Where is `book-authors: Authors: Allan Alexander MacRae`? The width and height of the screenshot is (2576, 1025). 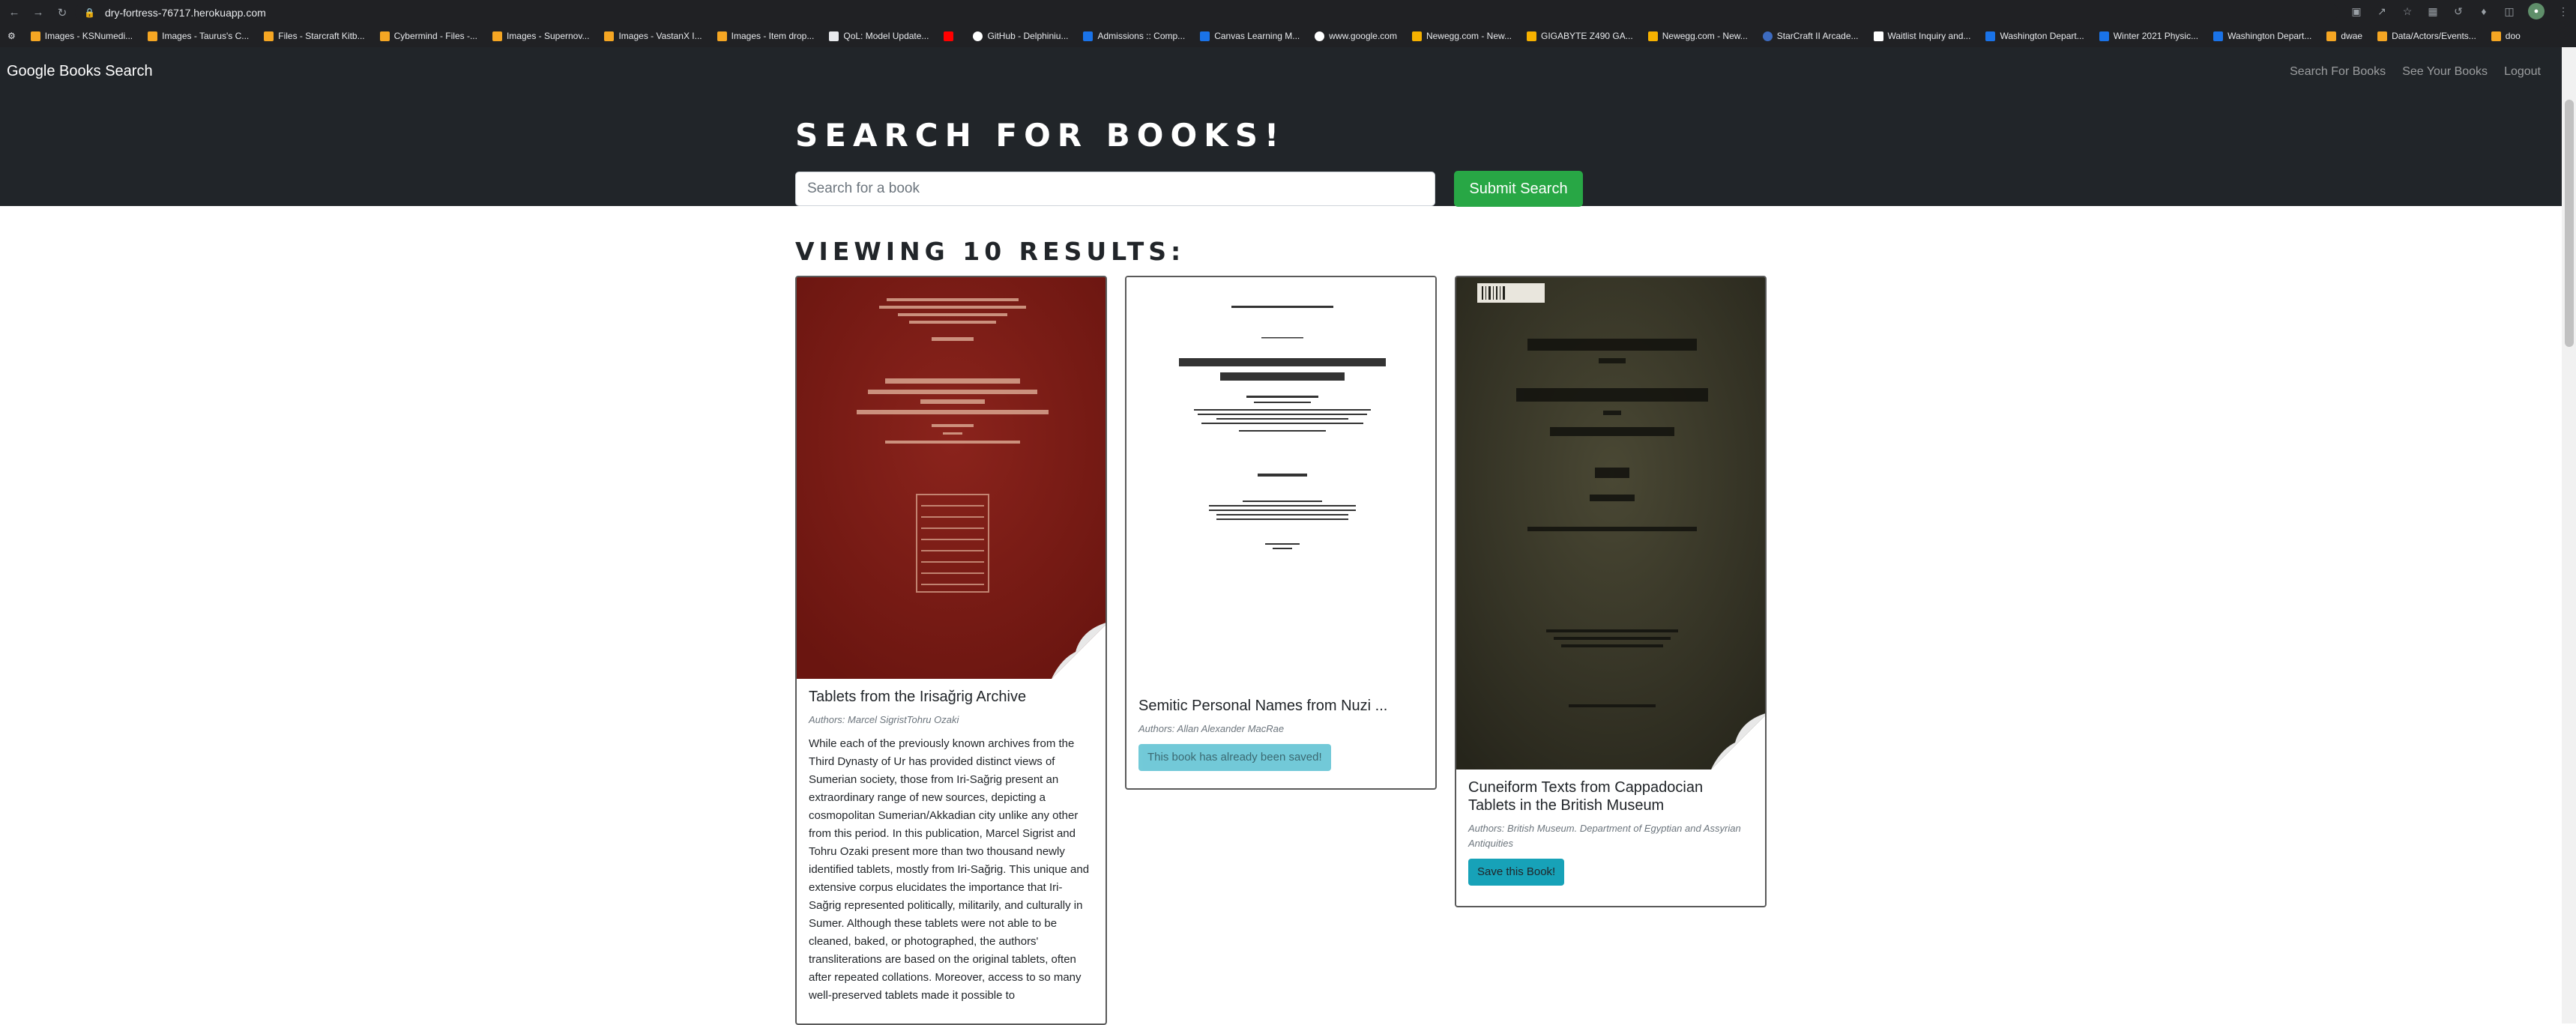
book-authors: Authors: Allan Alexander MacRae is located at coordinates (1211, 728).